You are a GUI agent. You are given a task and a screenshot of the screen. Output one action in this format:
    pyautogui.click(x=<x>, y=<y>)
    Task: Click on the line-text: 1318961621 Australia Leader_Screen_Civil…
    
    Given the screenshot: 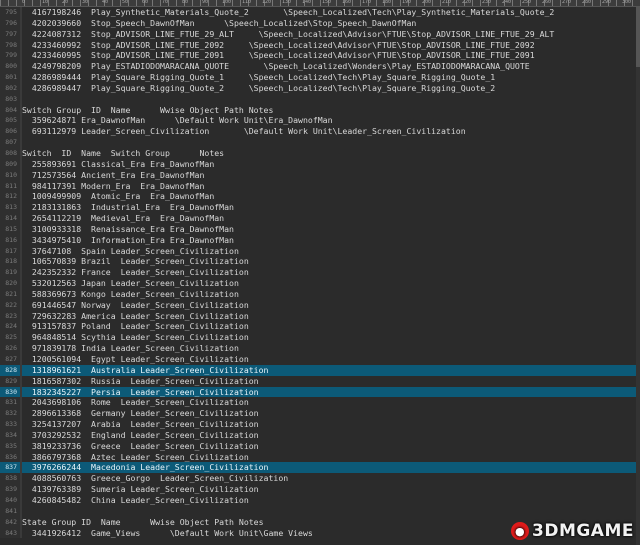 What is the action you would take?
    pyautogui.click(x=331, y=370)
    